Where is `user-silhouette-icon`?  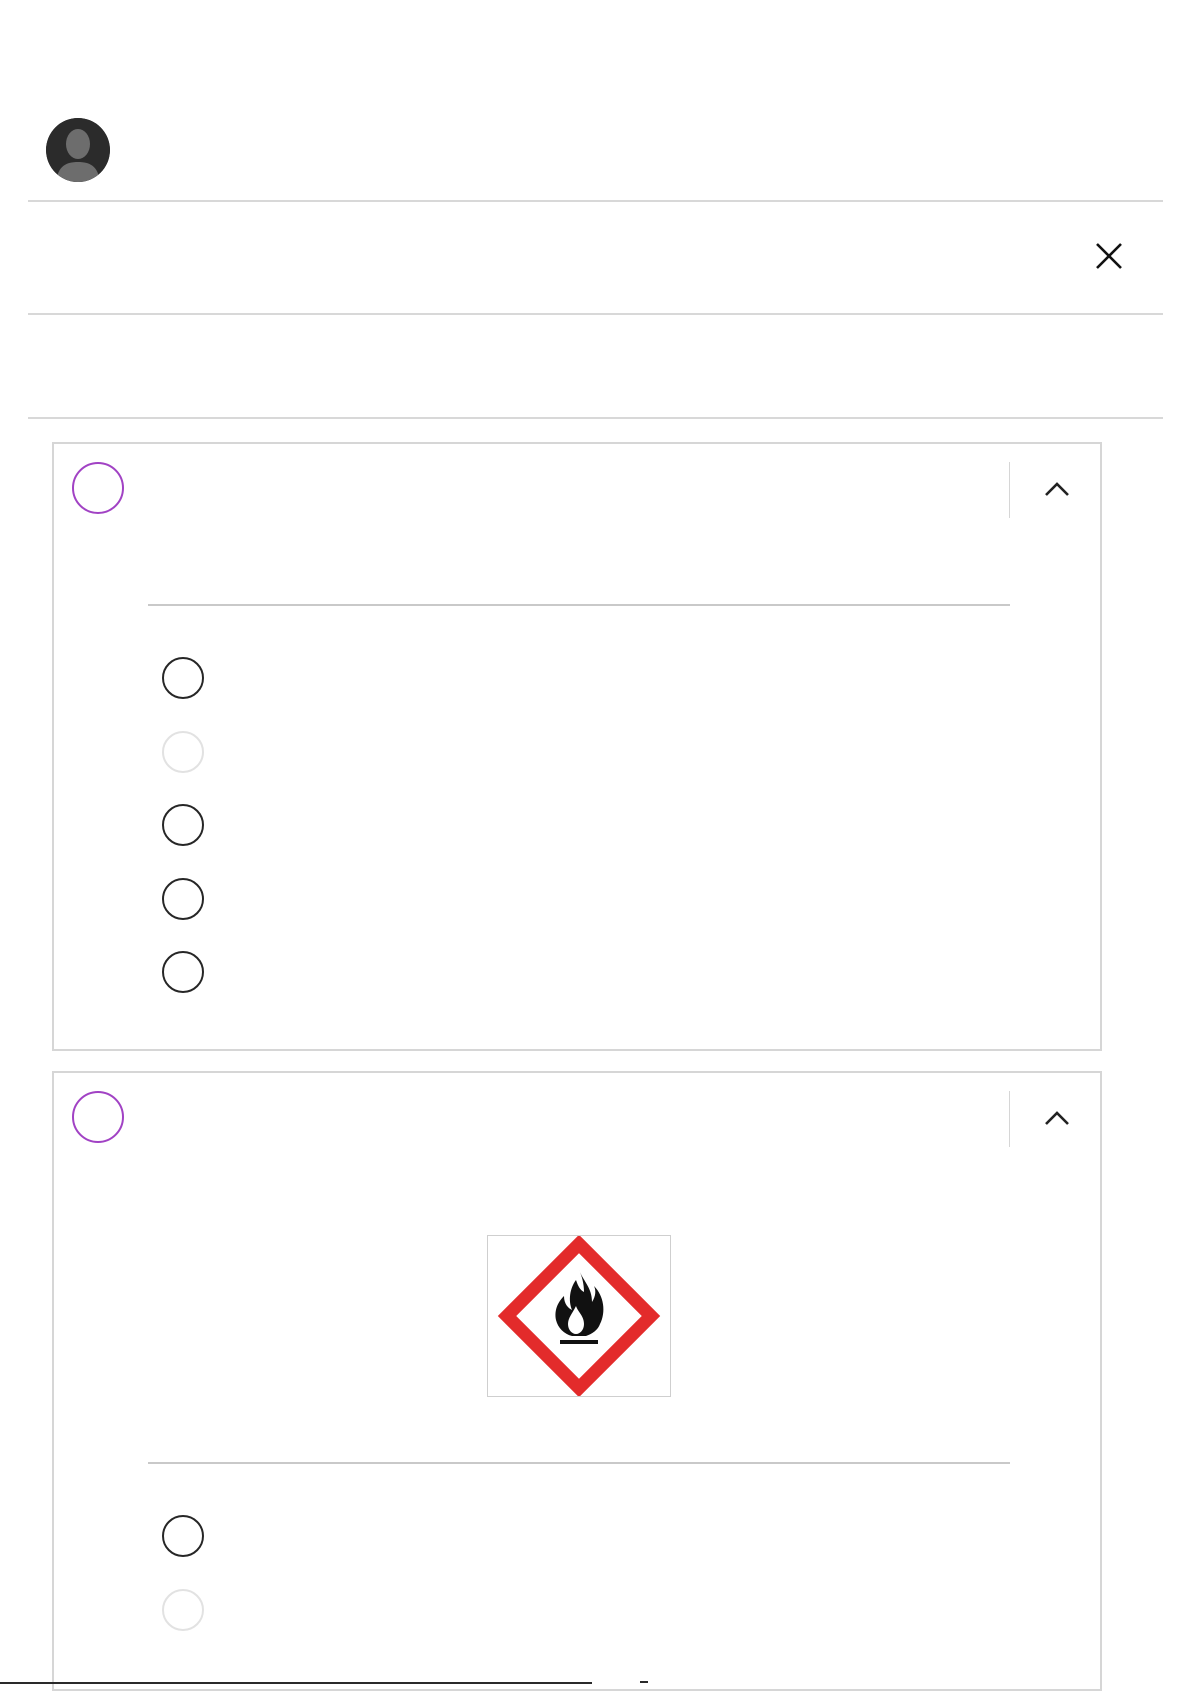
user-silhouette-icon is located at coordinates (78, 150).